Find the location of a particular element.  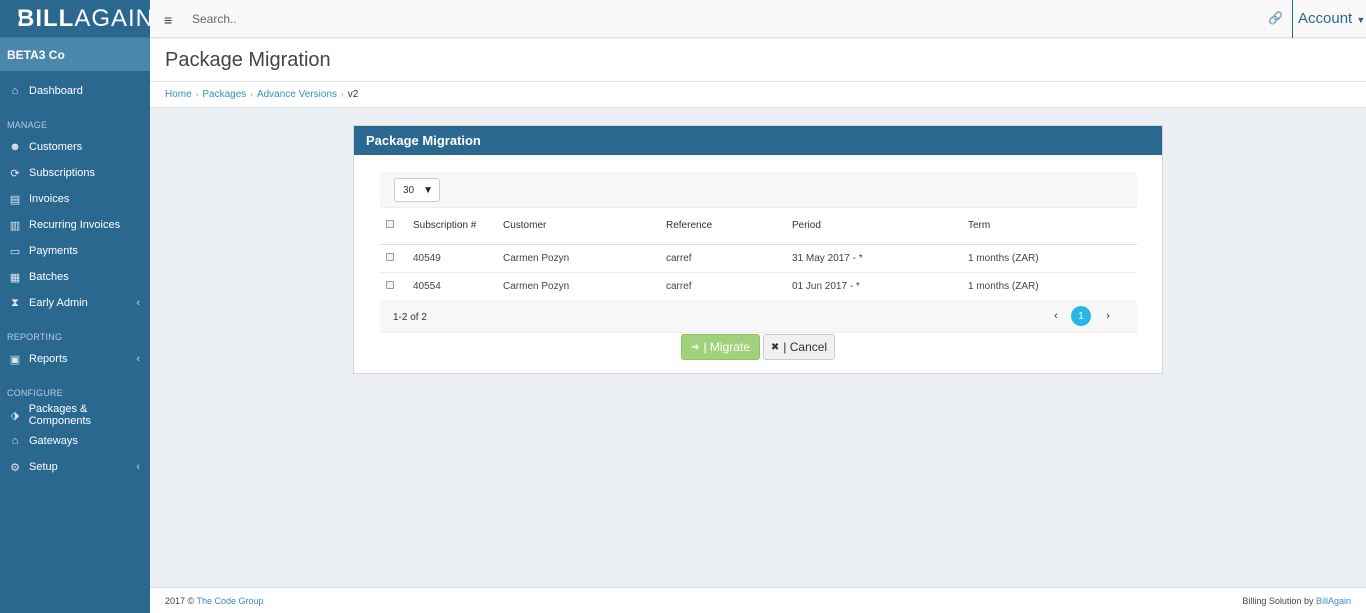

sidebar-item-label: Payments is located at coordinates (53, 251).